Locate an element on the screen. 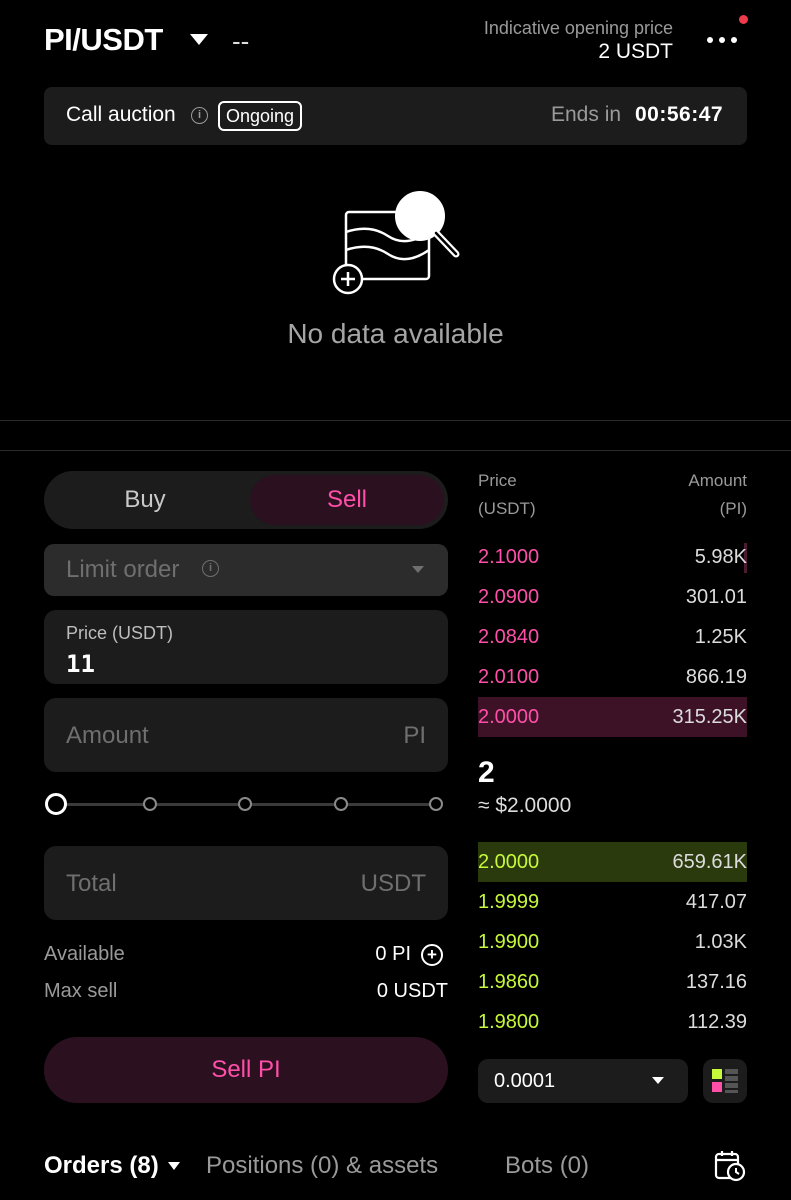 Image resolution: width=791 pixels, height=1200 pixels. status-badge: Ongoing is located at coordinates (260, 116).